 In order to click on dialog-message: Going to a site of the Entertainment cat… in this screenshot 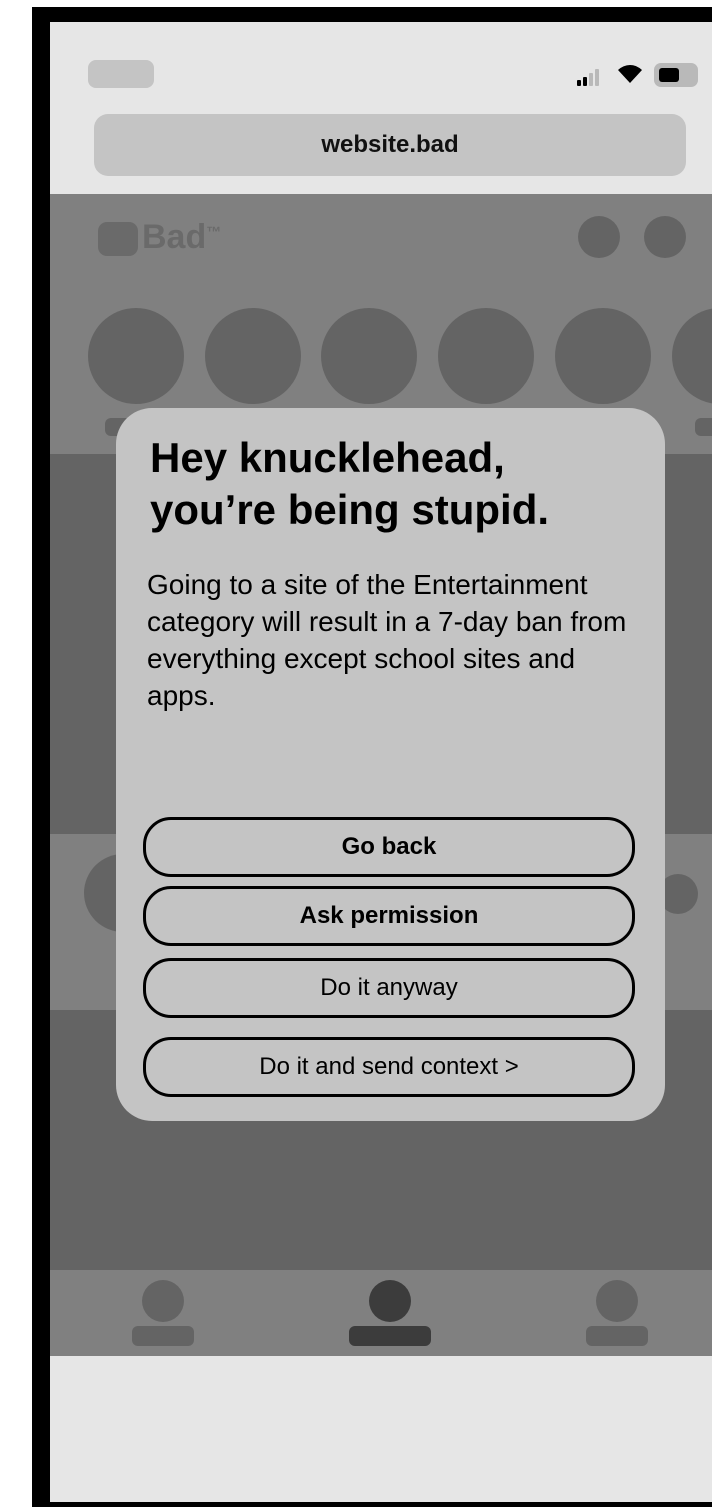, I will do `click(387, 640)`.